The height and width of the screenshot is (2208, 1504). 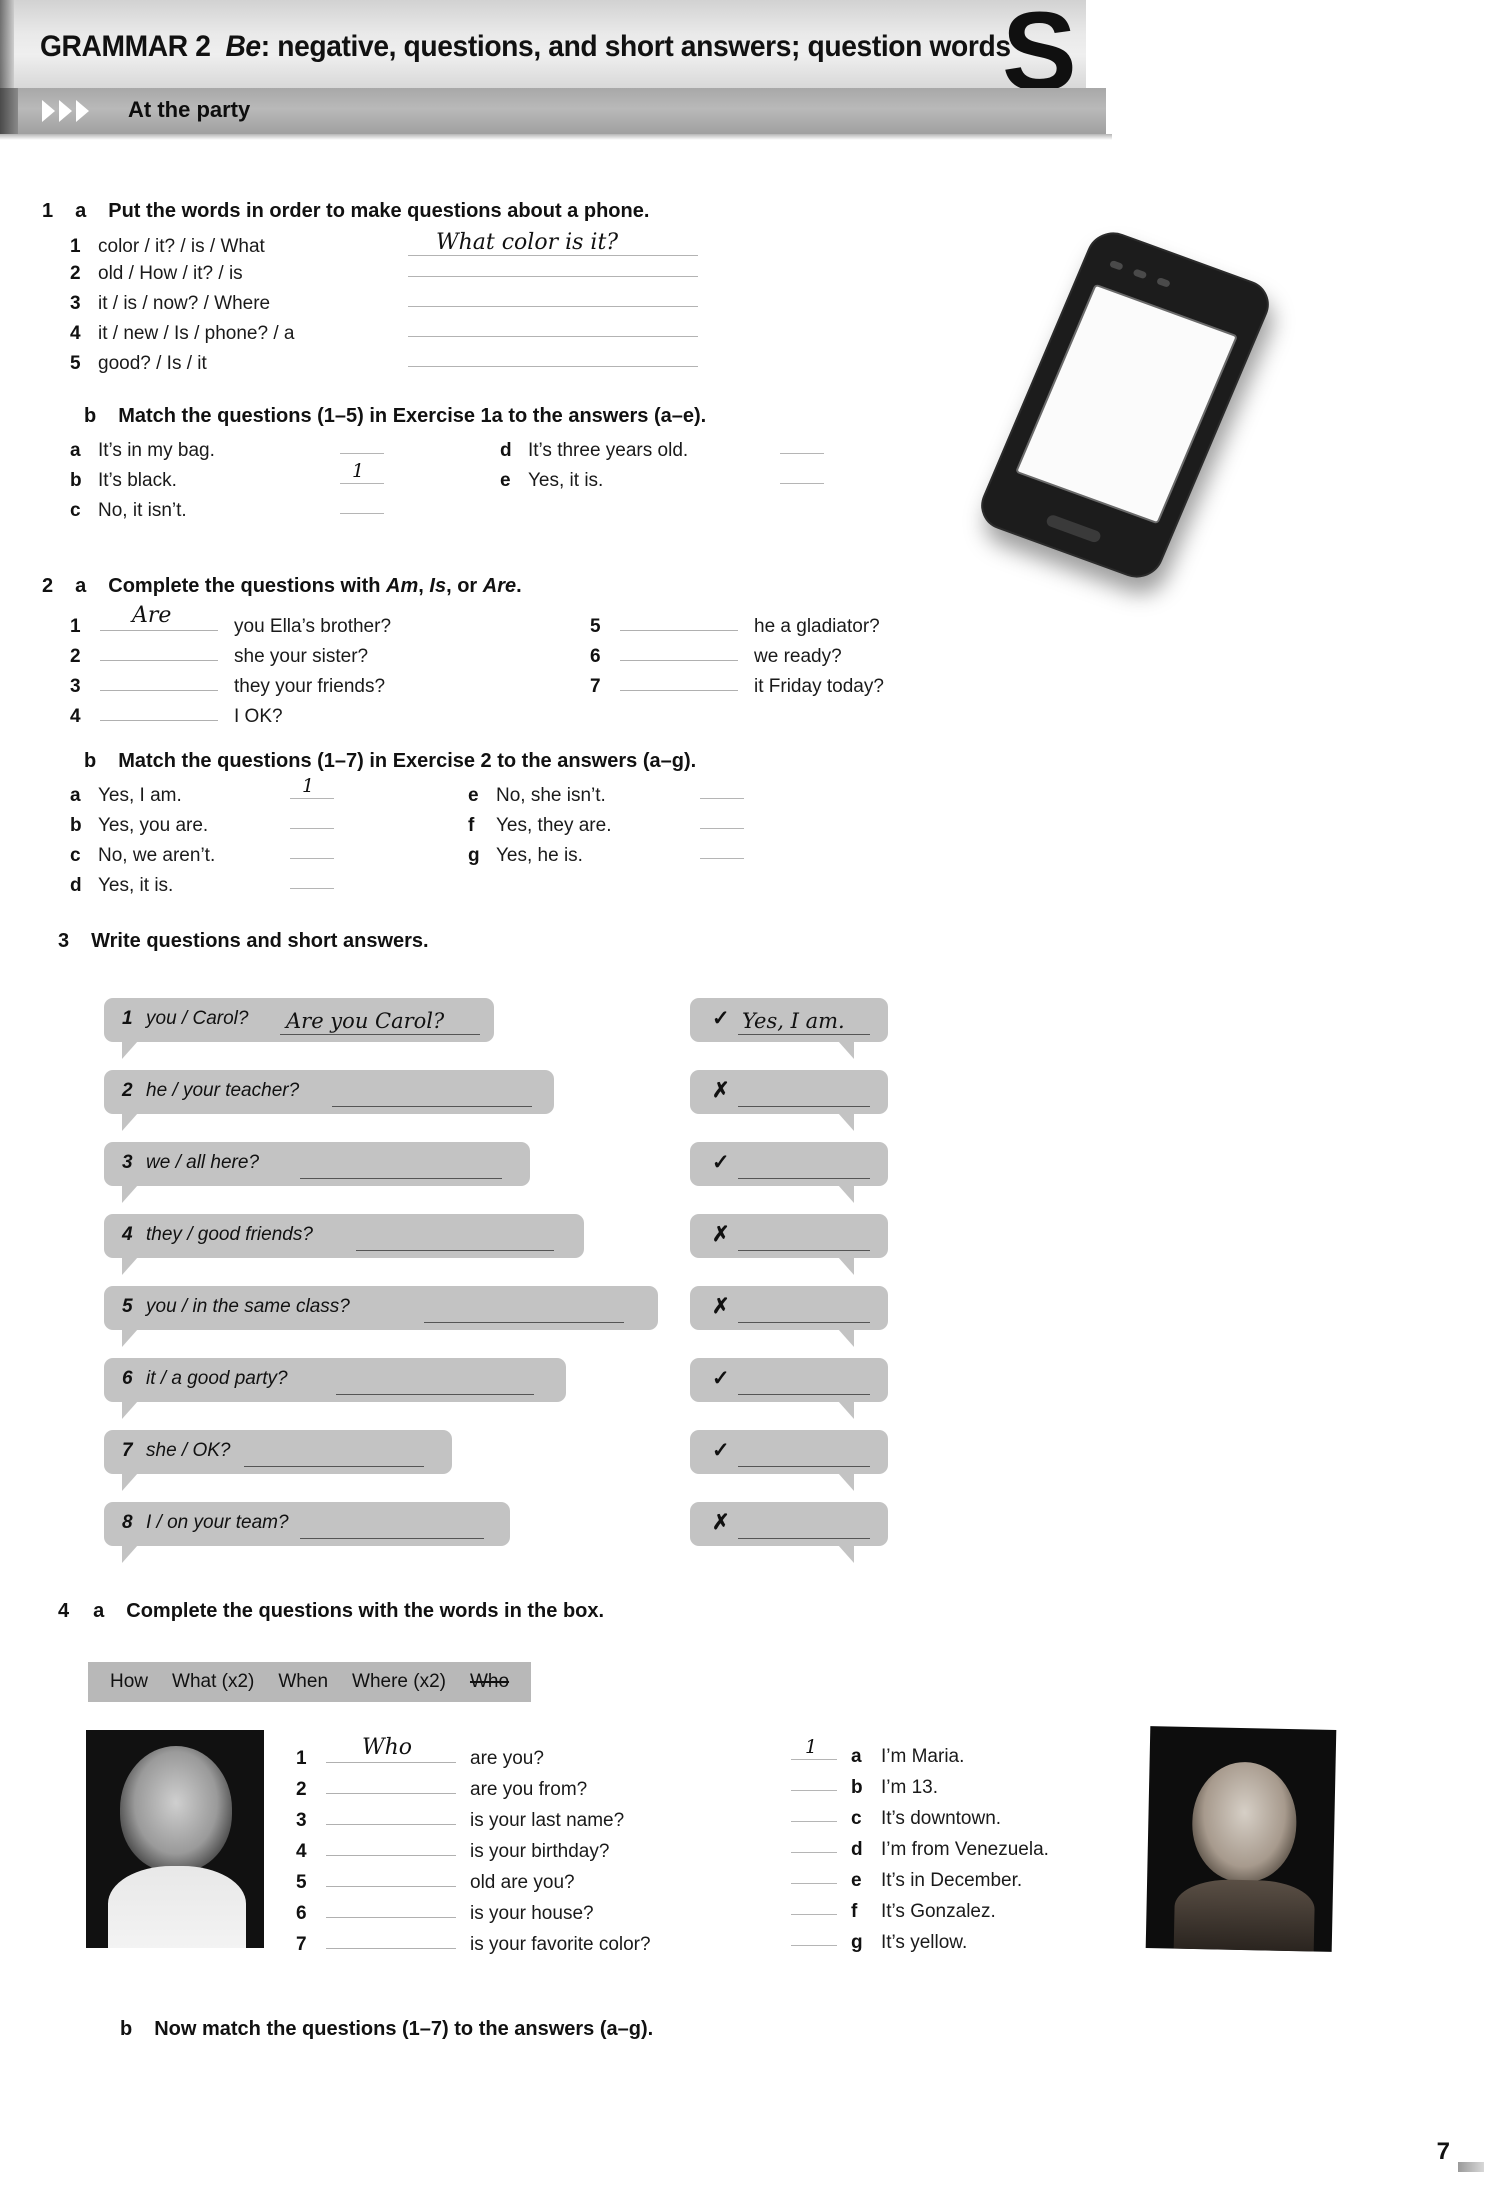 I want to click on item-text: are you?, so click(x=507, y=1758).